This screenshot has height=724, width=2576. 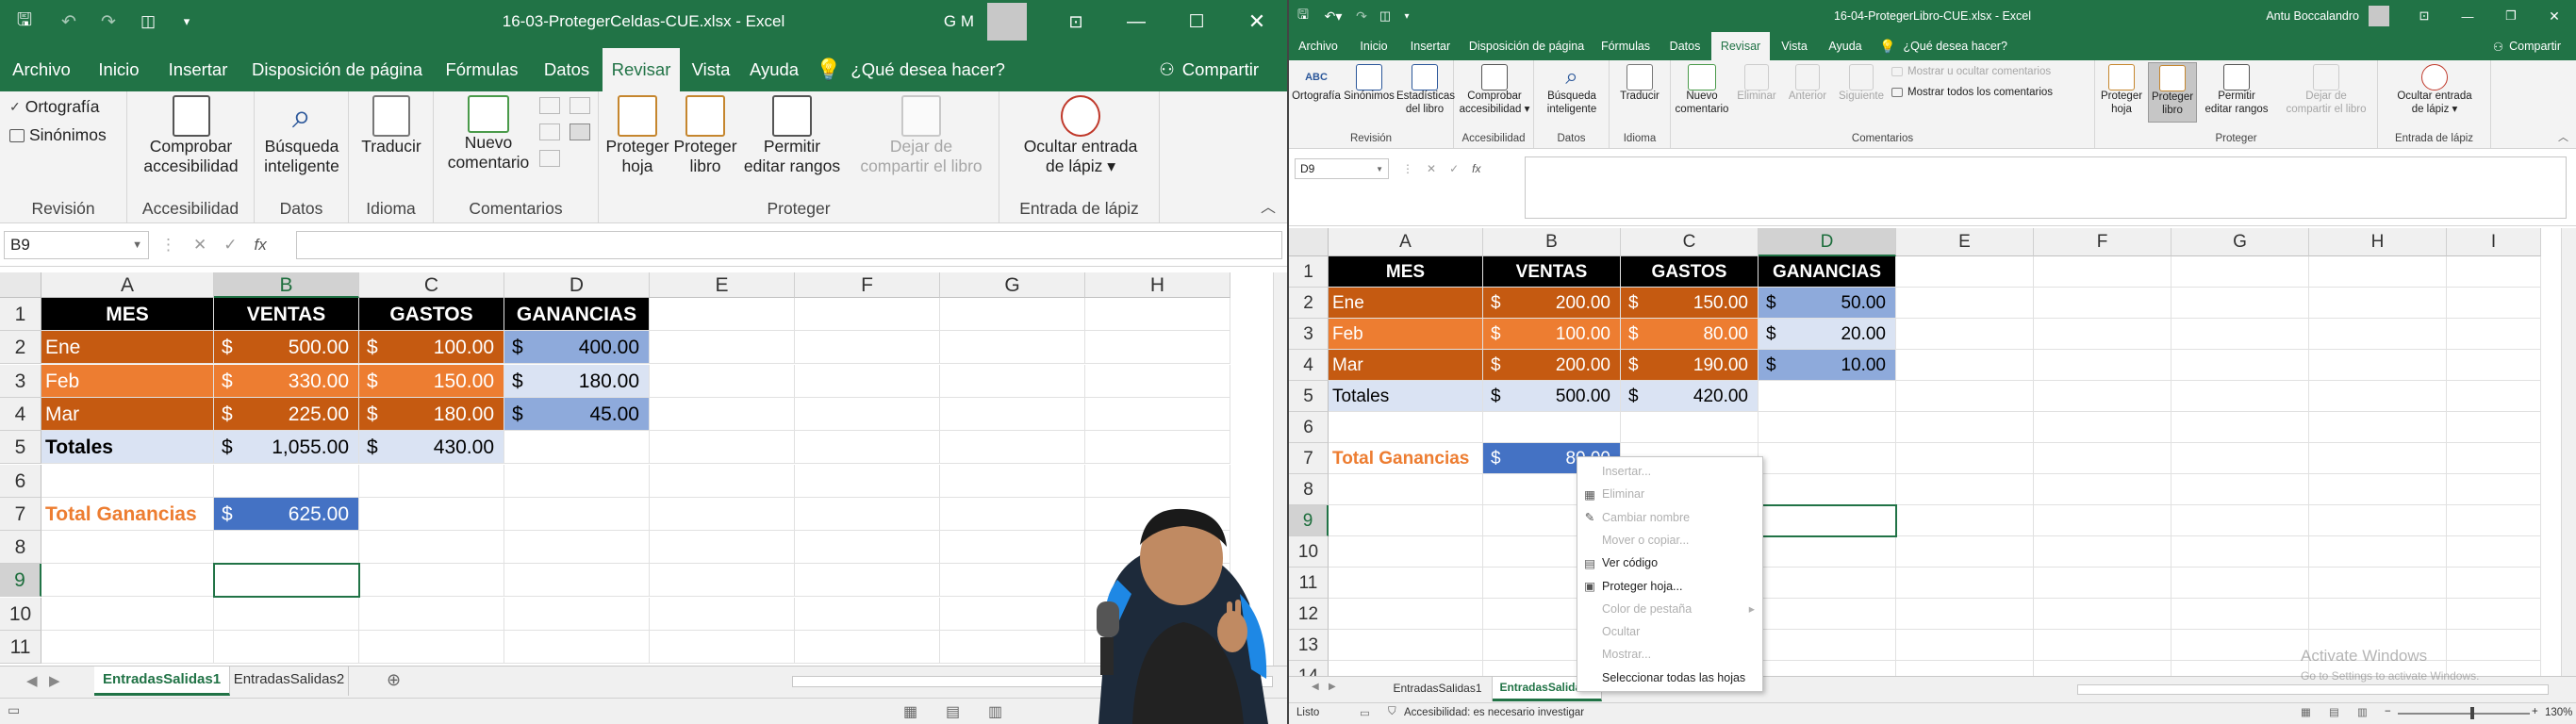 I want to click on cell-E1, so click(x=1965, y=272).